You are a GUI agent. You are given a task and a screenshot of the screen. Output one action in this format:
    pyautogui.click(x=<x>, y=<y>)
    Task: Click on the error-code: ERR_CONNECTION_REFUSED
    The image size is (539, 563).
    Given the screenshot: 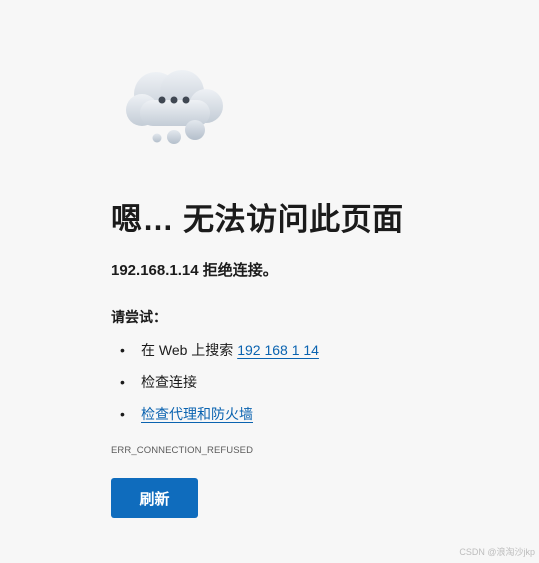 What is the action you would take?
    pyautogui.click(x=182, y=450)
    